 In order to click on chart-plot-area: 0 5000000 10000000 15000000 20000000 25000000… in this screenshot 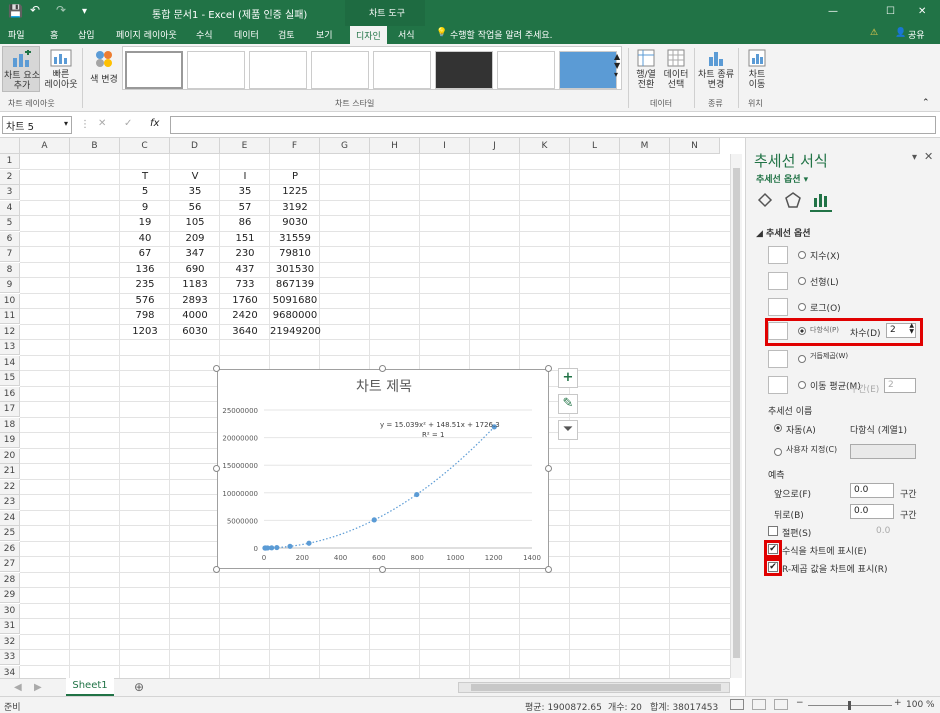, I will do `click(384, 470)`.